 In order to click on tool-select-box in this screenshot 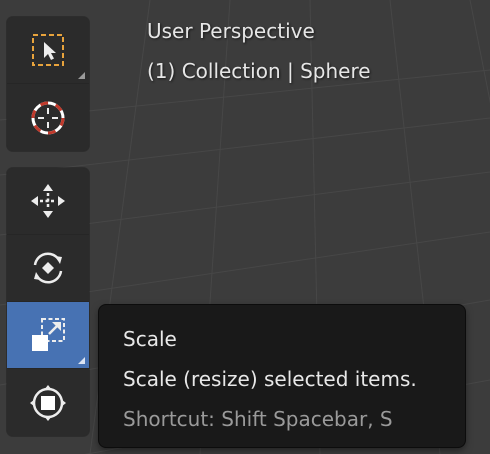, I will do `click(48, 50)`.